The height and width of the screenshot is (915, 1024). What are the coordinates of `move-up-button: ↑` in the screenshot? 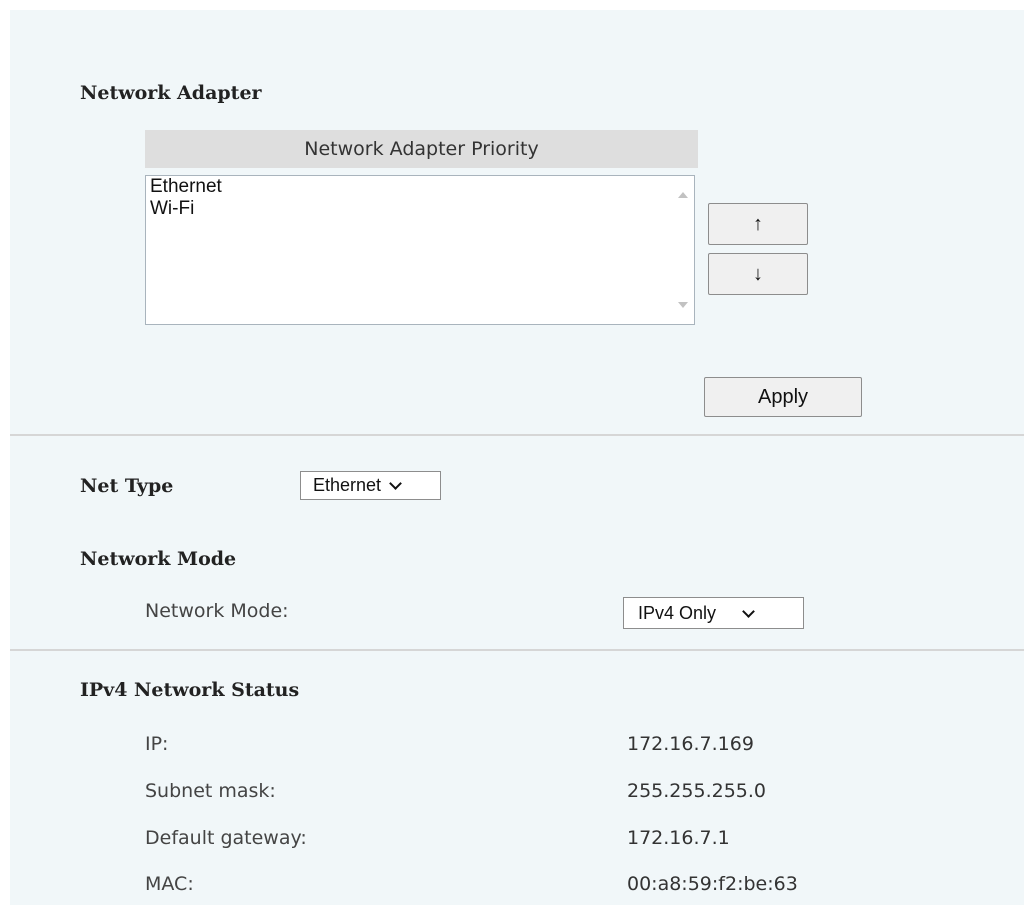 It's located at (758, 224).